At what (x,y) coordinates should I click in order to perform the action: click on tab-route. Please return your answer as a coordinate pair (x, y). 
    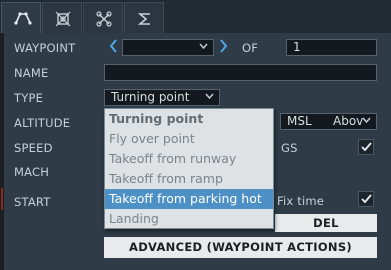
    Looking at the image, I should click on (21, 17).